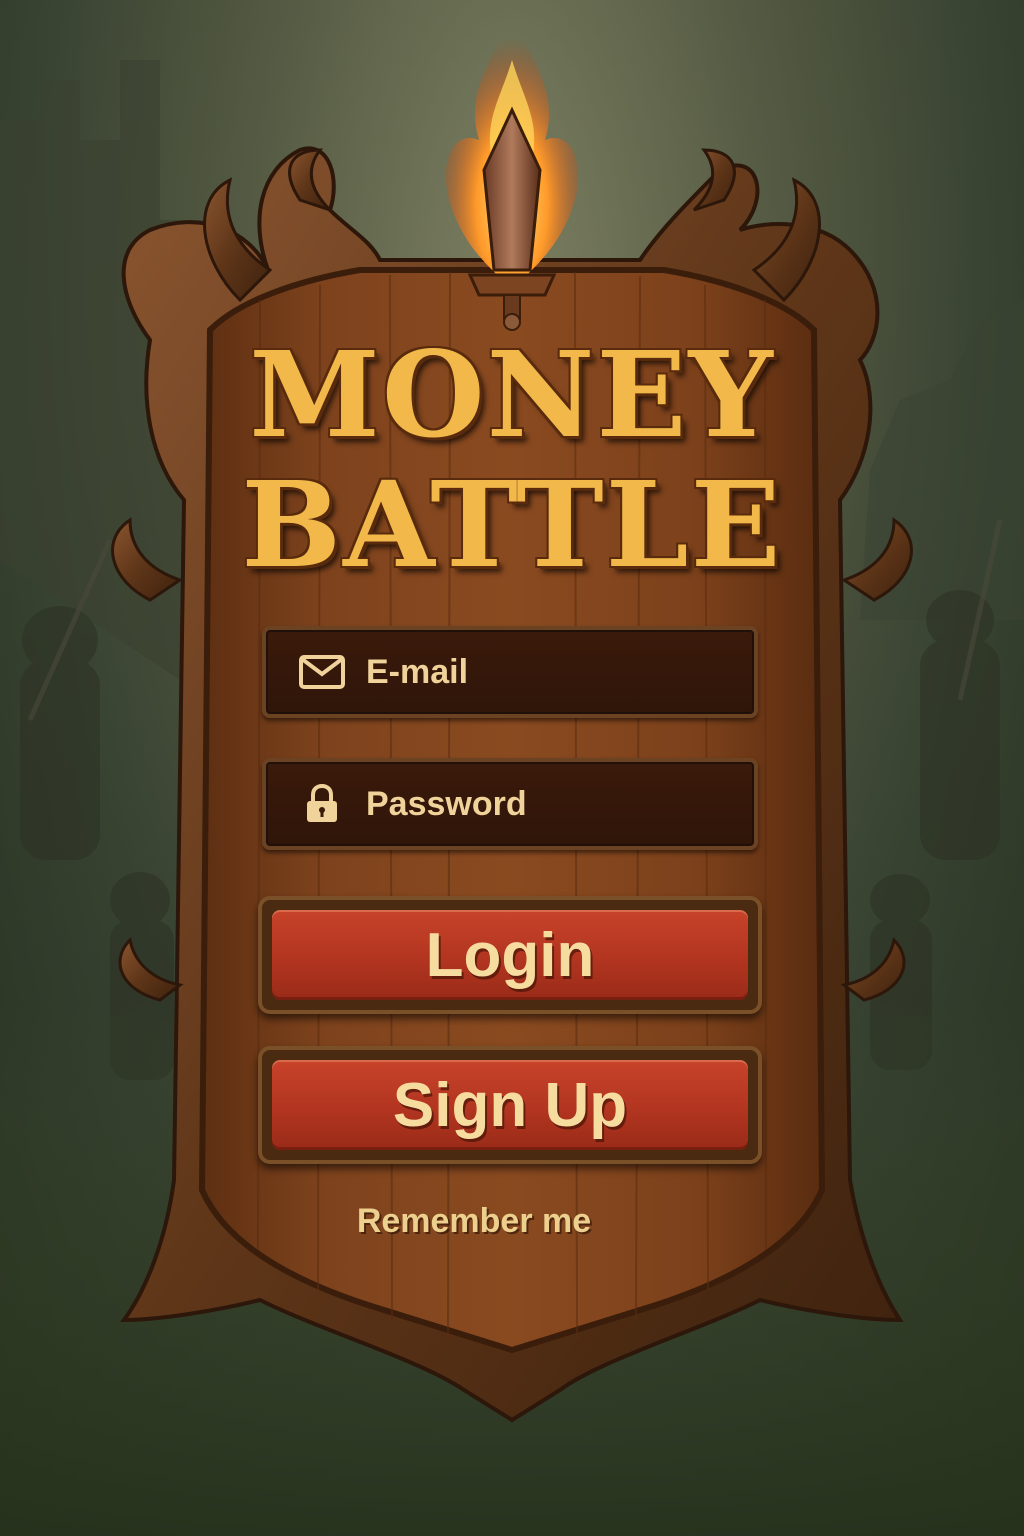 The width and height of the screenshot is (1024, 1536). Describe the element at coordinates (474, 1221) in the screenshot. I see `remember-me-label: Remember me` at that location.